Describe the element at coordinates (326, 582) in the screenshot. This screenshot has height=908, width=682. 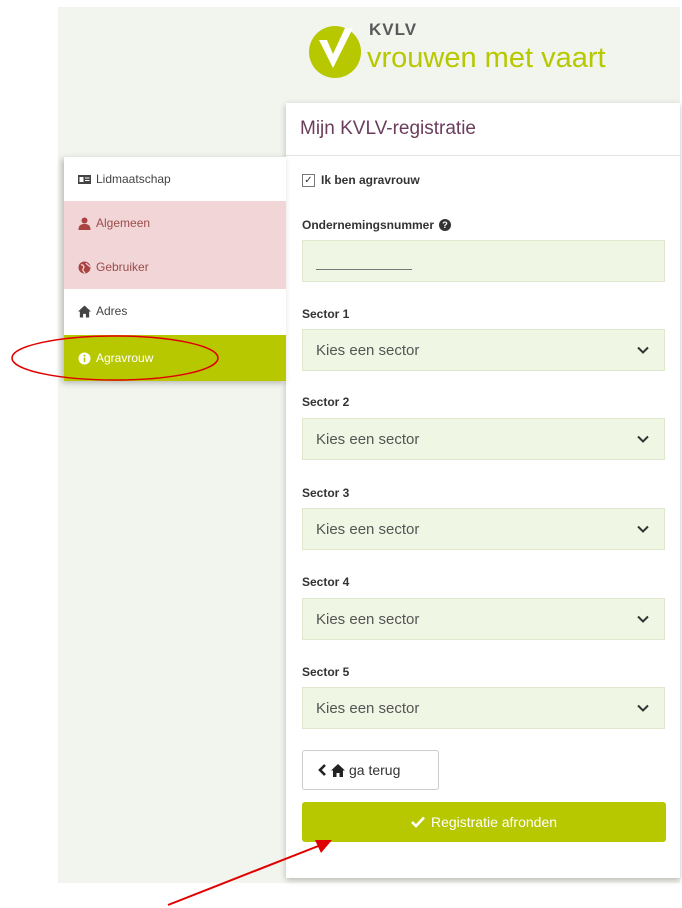
I see `sector-4-label: Sector 4` at that location.